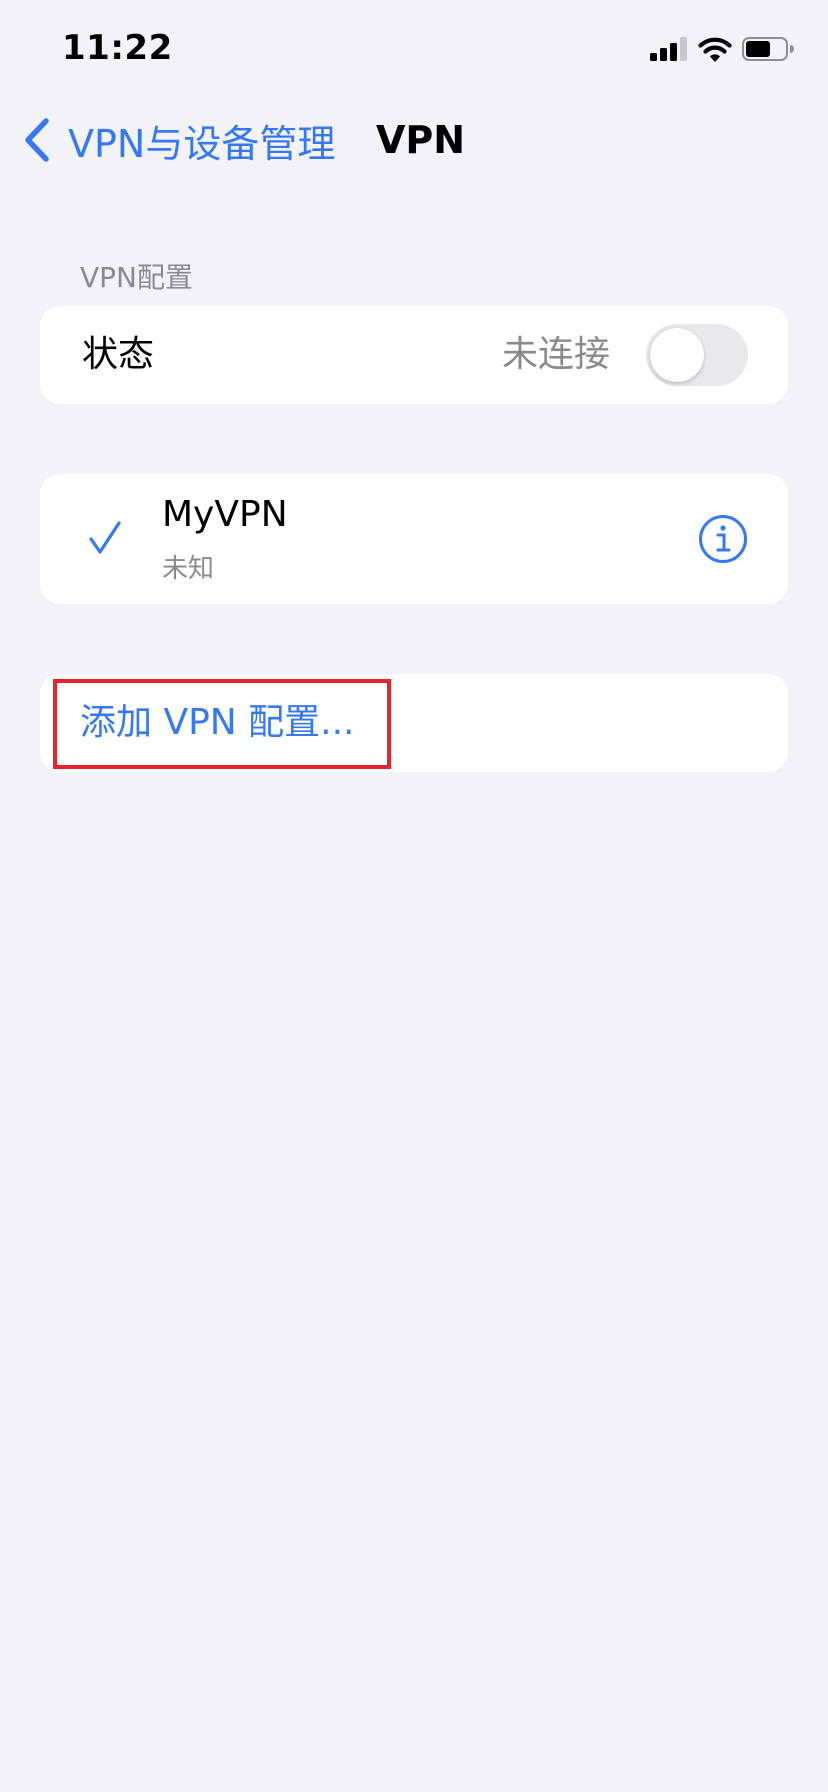  I want to click on navigation-bar: VPN与设备管理 VPN, so click(414, 140).